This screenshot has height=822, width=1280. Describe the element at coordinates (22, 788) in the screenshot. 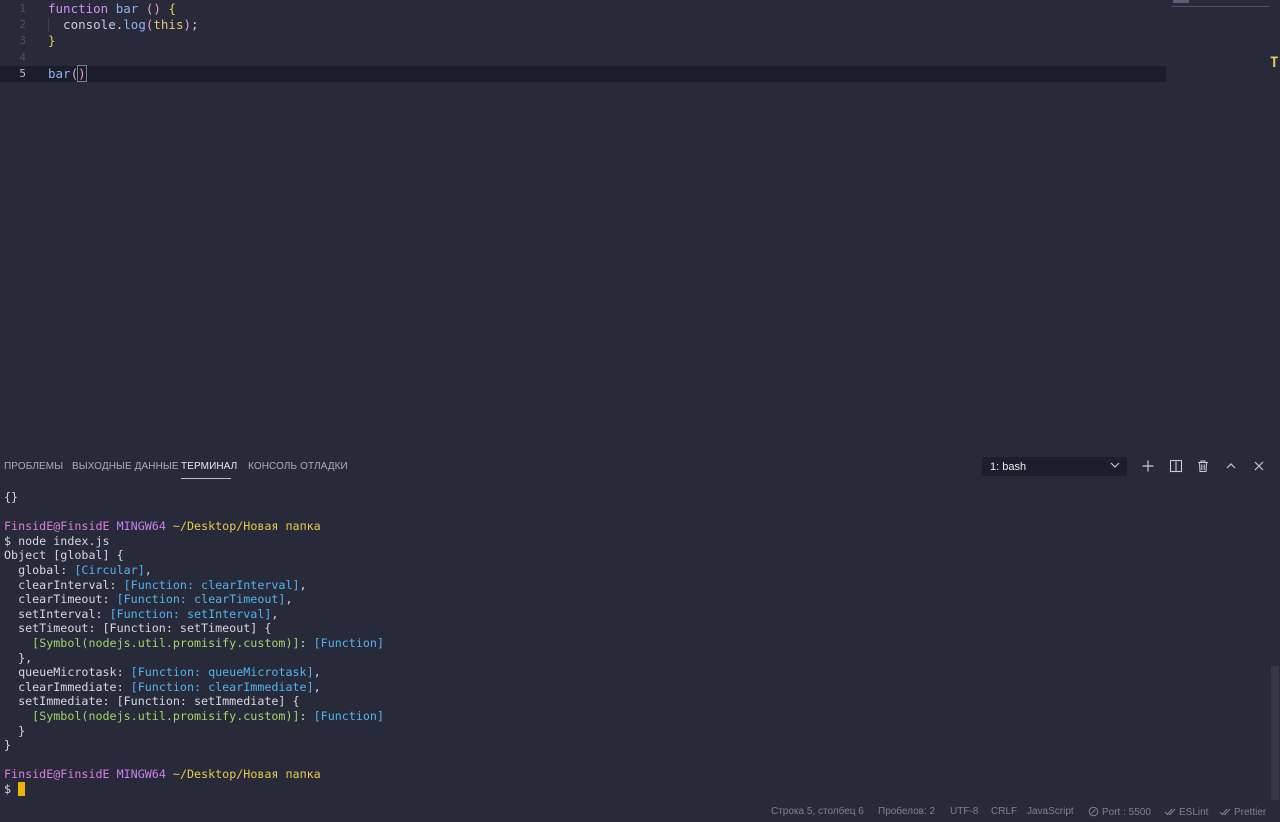

I see `terminal-cursor` at that location.